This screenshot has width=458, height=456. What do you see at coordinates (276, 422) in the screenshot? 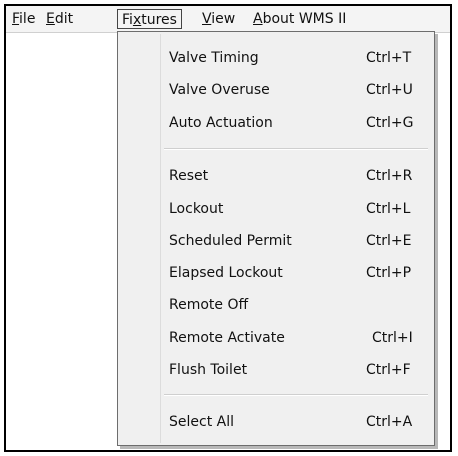
I see `menu-item-select-all: Select All Ctrl+A` at bounding box center [276, 422].